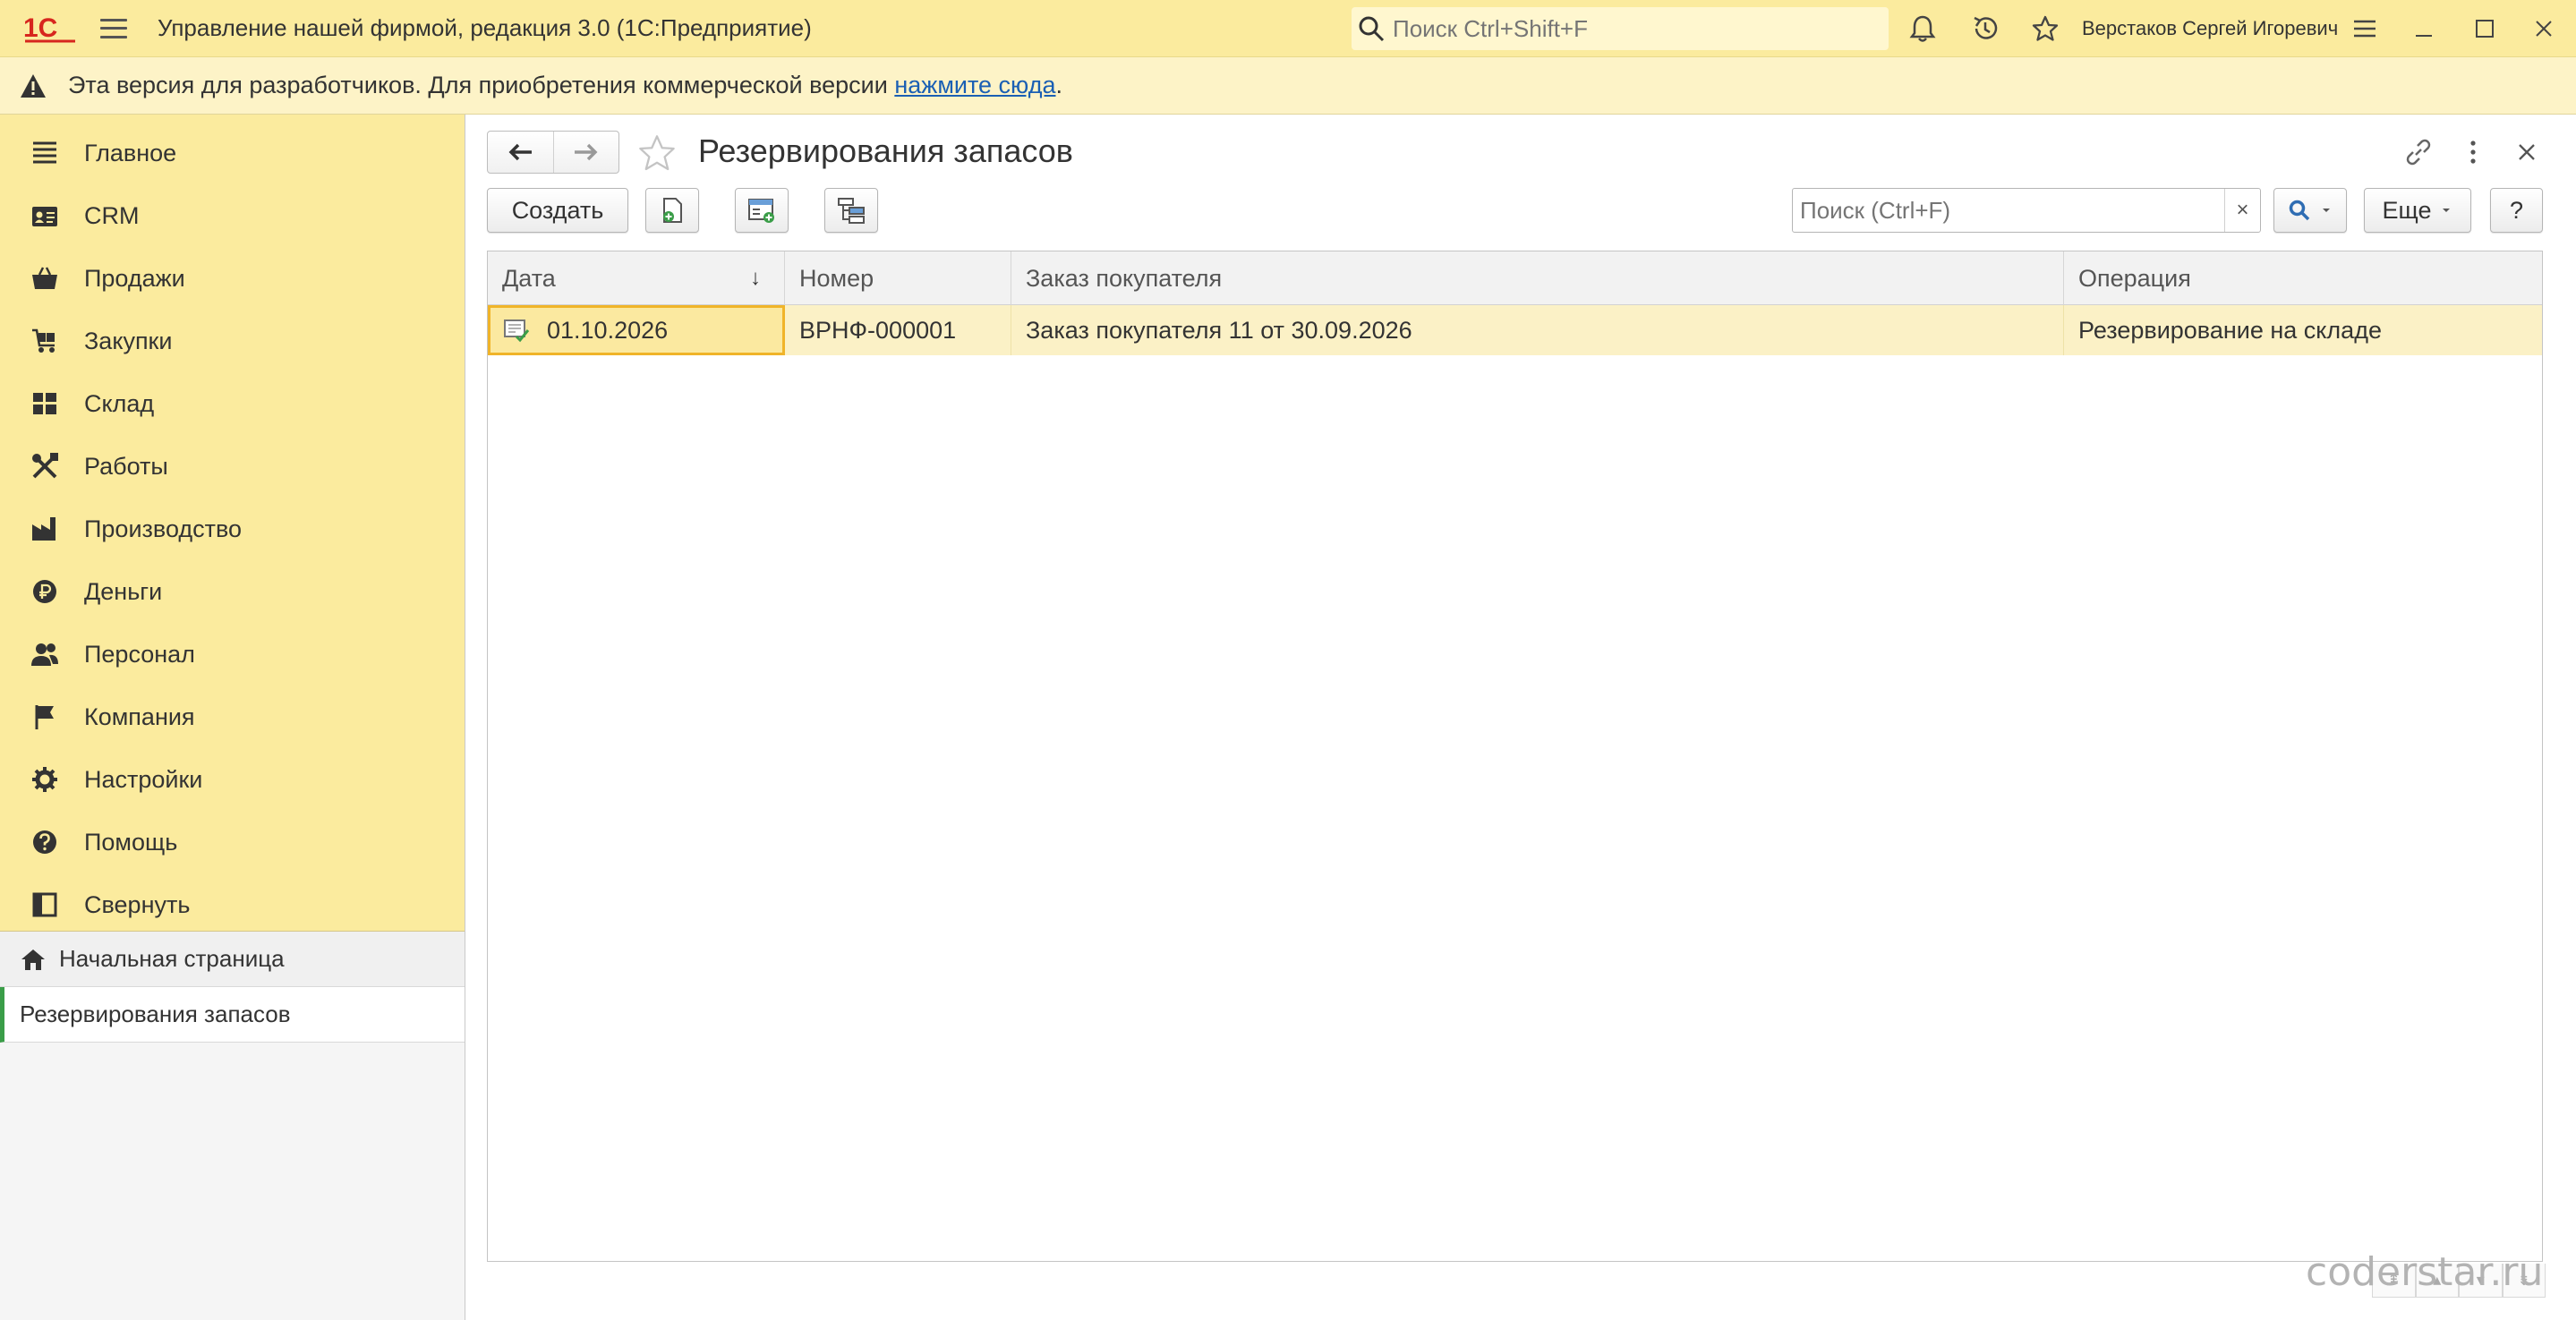 The height and width of the screenshot is (1320, 2576). Describe the element at coordinates (45, 591) in the screenshot. I see `ruble-coin-icon` at that location.